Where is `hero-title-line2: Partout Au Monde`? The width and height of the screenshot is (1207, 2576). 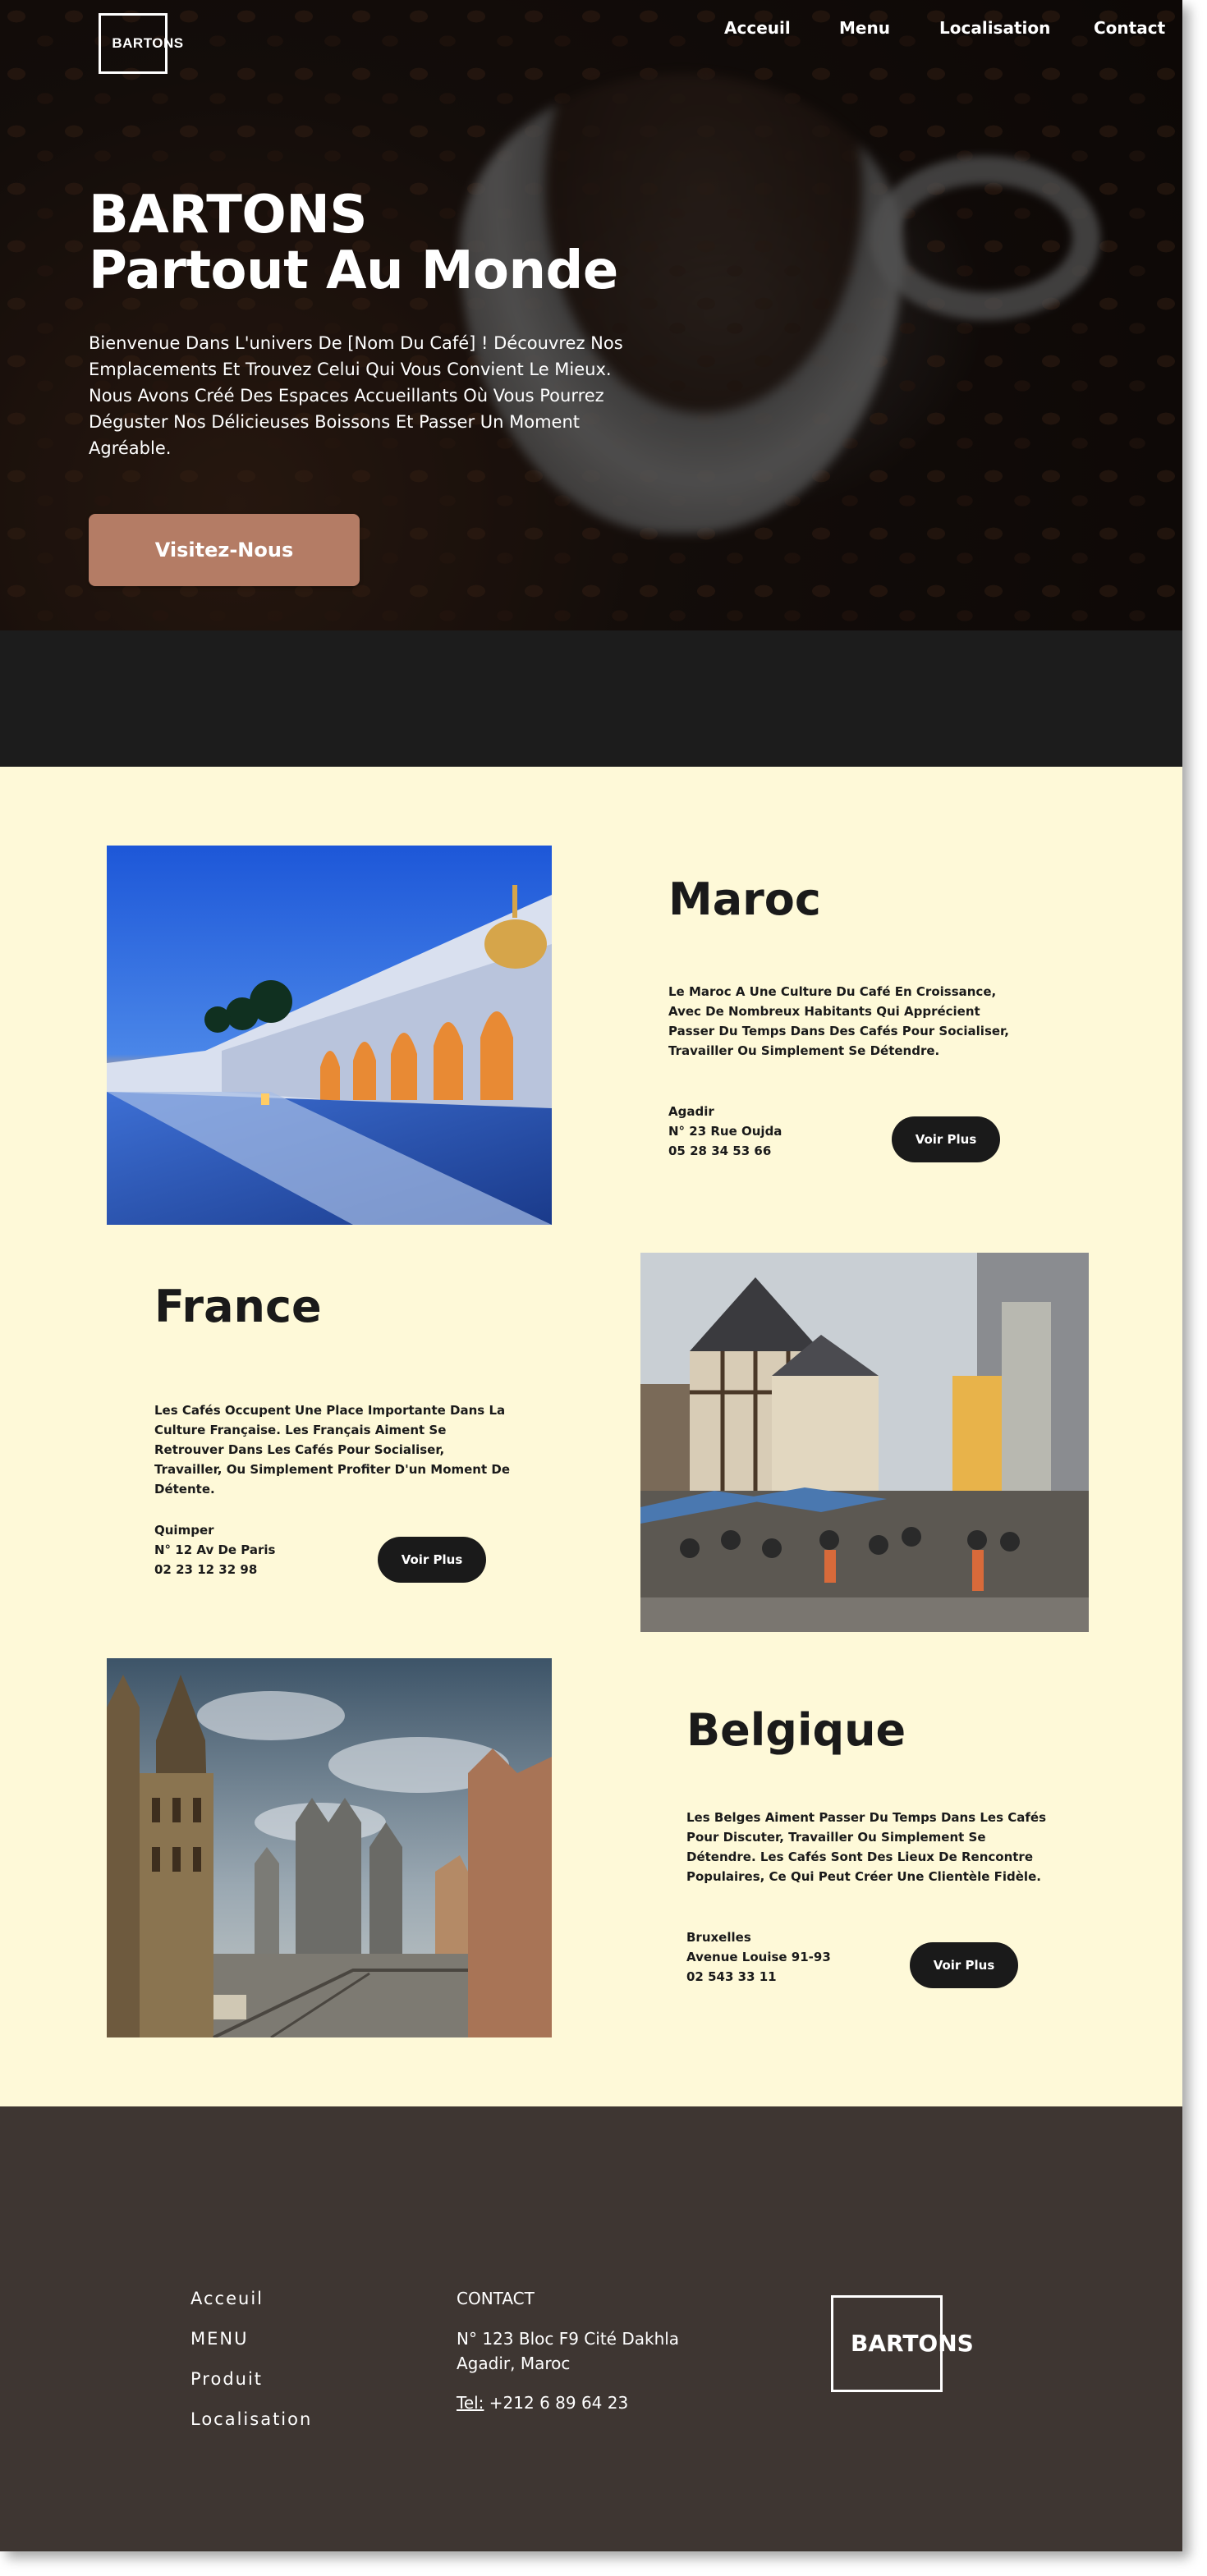
hero-title-line2: Partout Au Monde is located at coordinates (354, 271).